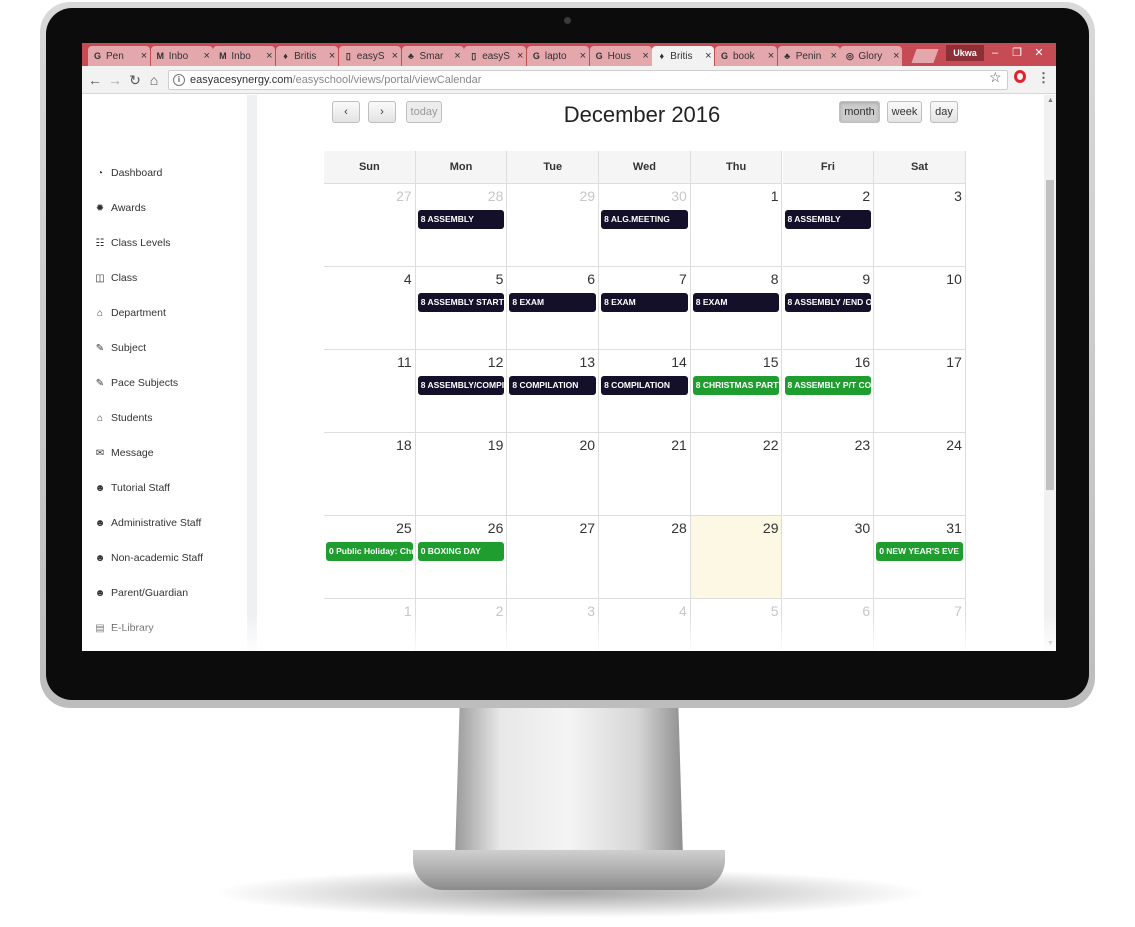 The width and height of the screenshot is (1135, 927). Describe the element at coordinates (141, 593) in the screenshot. I see `sidebar-item-parent-guardian: ☻ Parent/Guardian` at that location.